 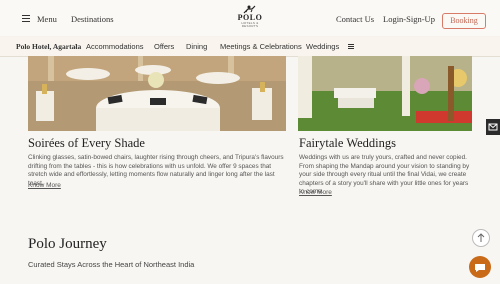 I want to click on menu-icon, so click(x=26, y=18).